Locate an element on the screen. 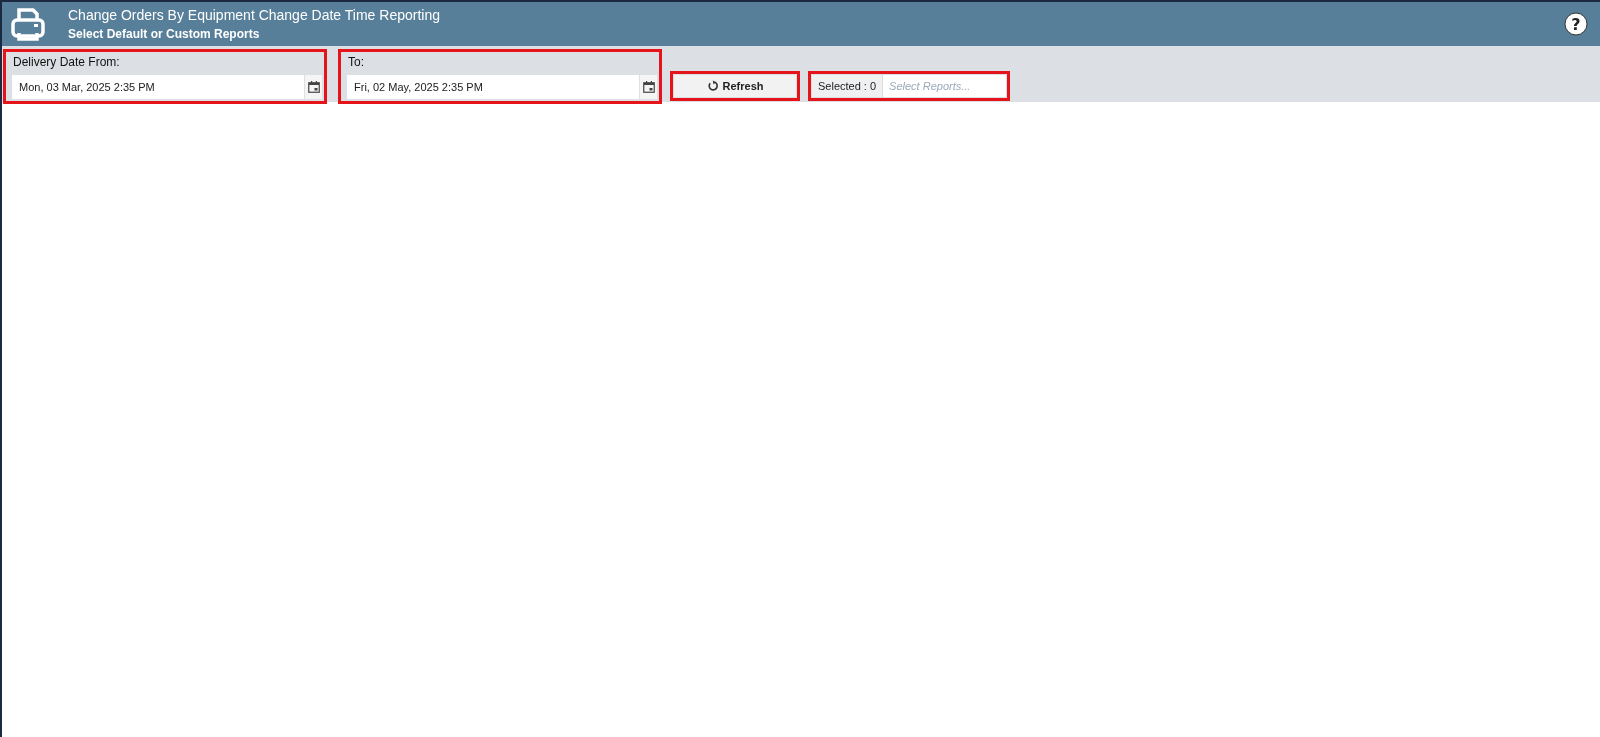  selected-count: Selected : 0 is located at coordinates (848, 86).